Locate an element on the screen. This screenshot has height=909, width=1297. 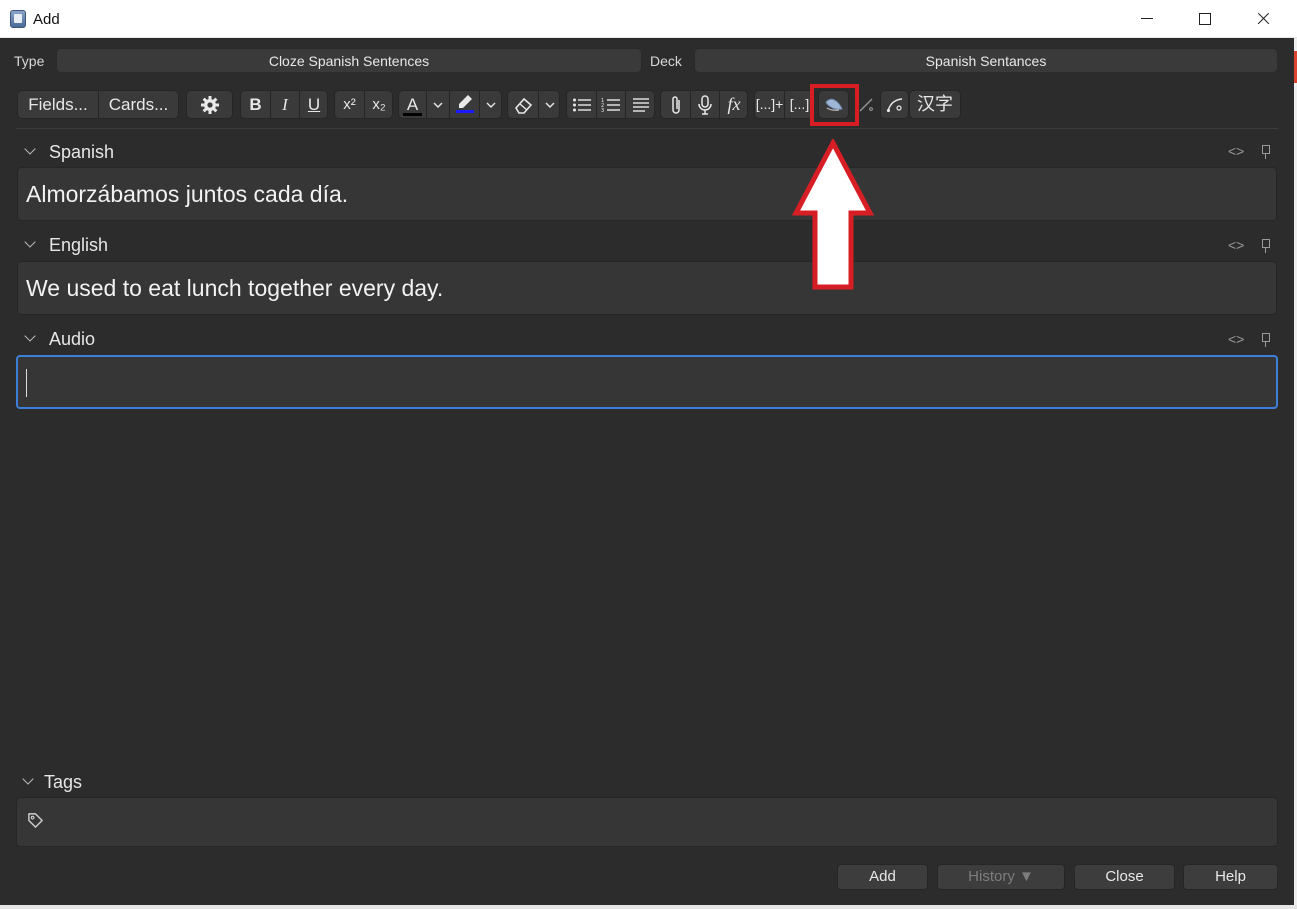
chinese-button: 汉字 is located at coordinates (935, 104).